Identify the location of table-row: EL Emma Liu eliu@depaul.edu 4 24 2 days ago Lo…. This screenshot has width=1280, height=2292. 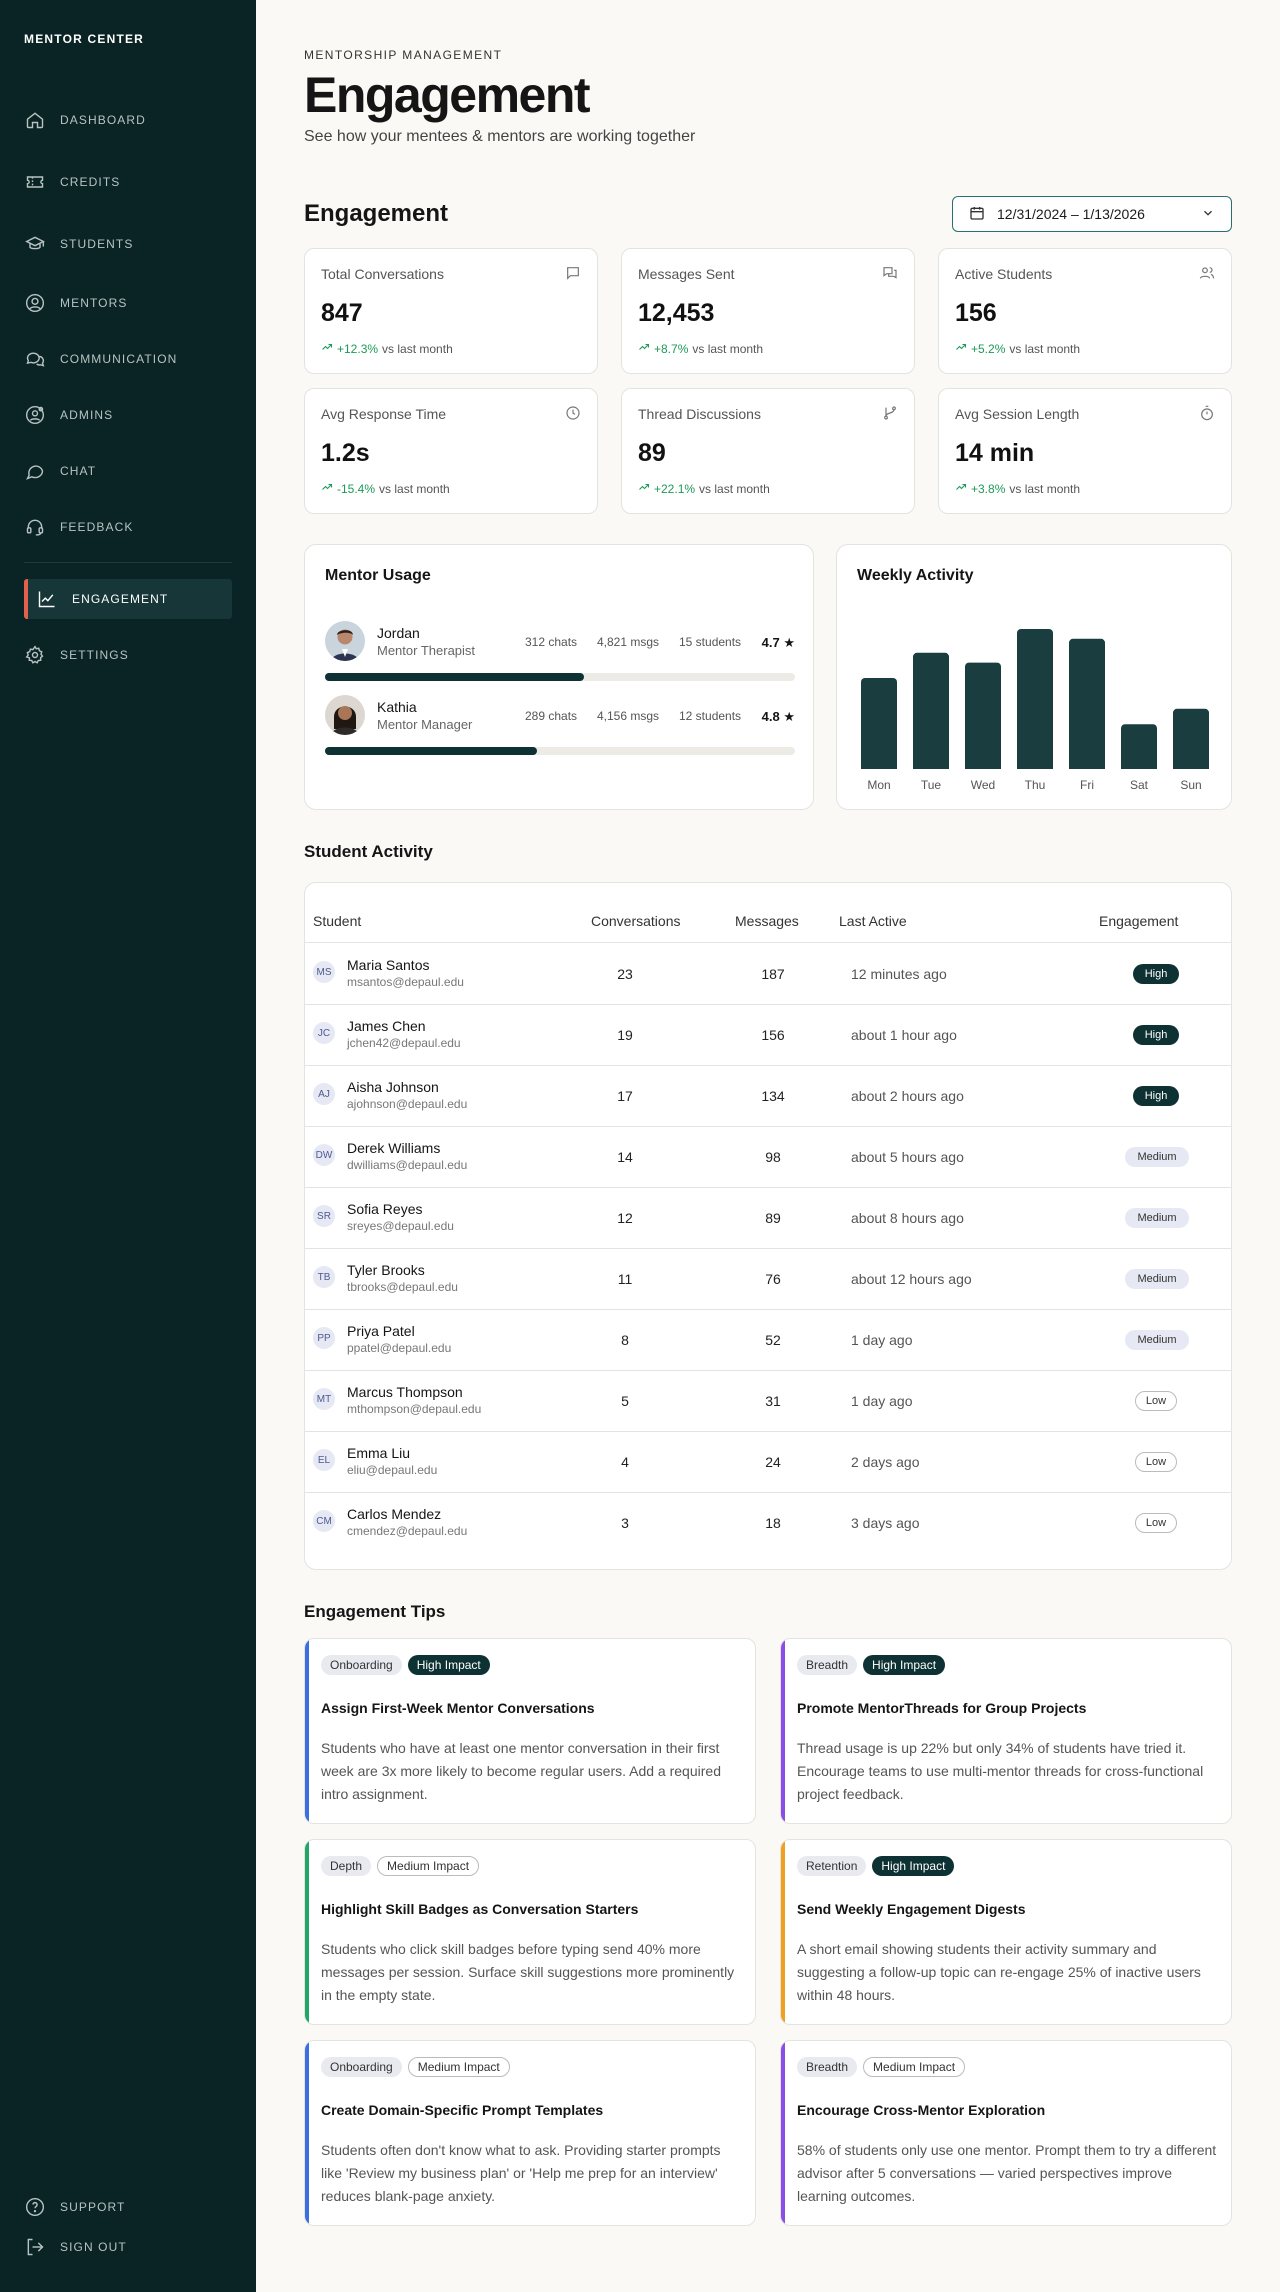
(768, 1462).